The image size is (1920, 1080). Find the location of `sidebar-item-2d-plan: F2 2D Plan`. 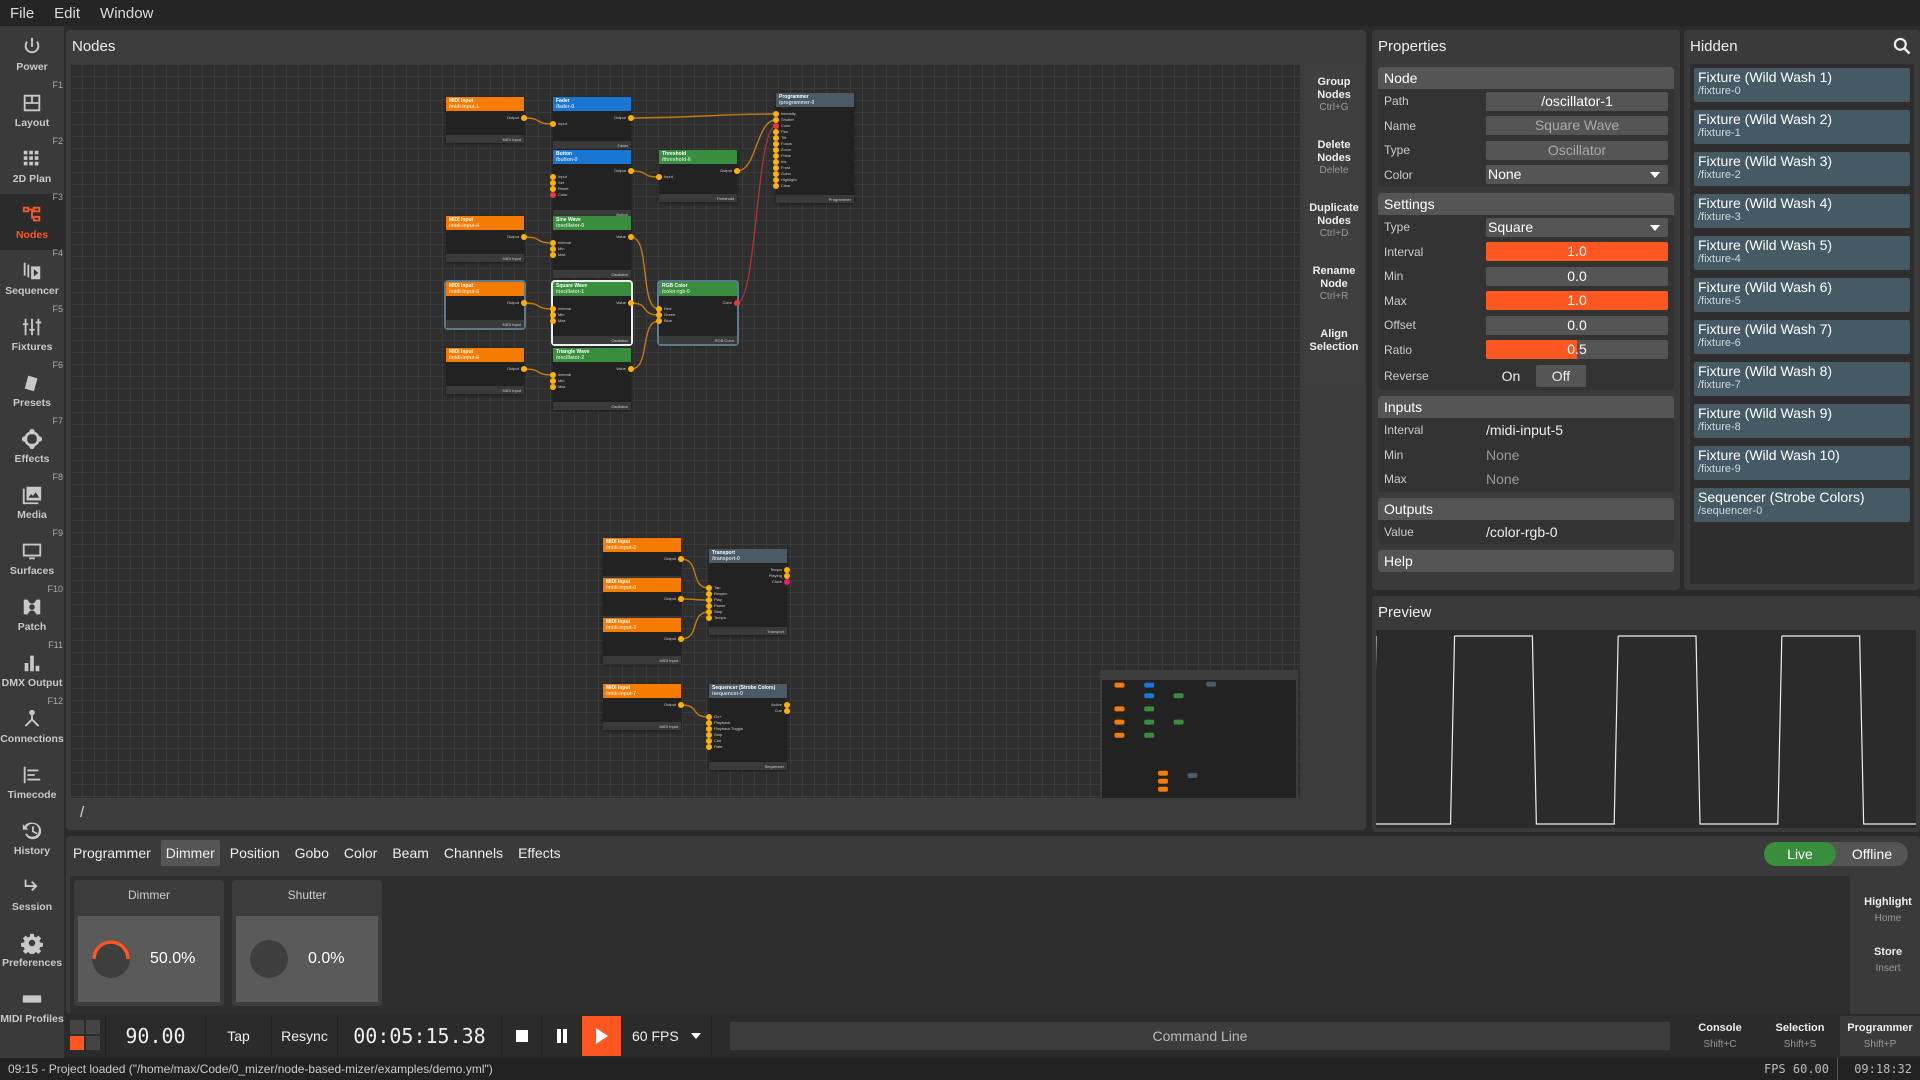

sidebar-item-2d-plan: F2 2D Plan is located at coordinates (32, 165).